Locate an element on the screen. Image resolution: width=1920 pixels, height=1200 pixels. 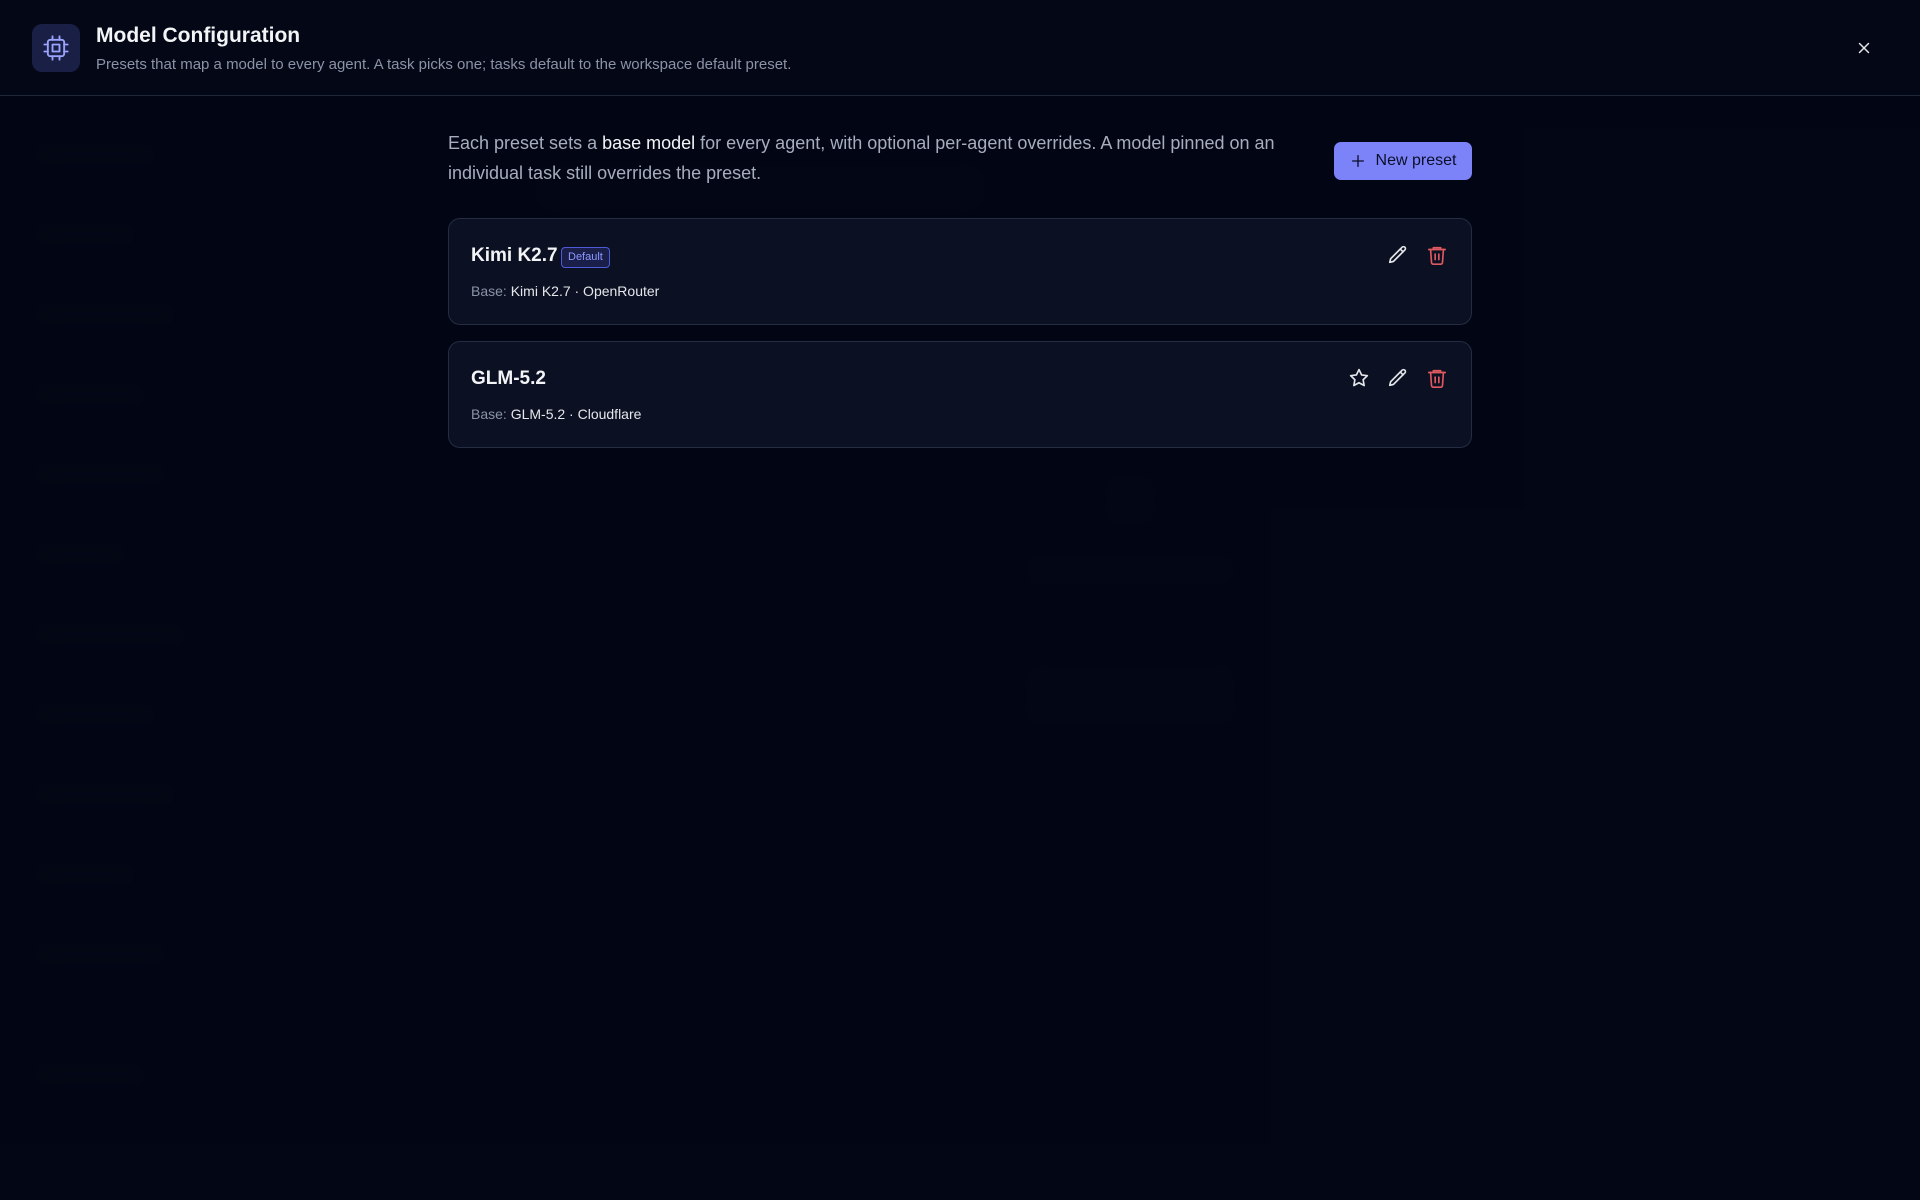
close-icon is located at coordinates (1864, 48).